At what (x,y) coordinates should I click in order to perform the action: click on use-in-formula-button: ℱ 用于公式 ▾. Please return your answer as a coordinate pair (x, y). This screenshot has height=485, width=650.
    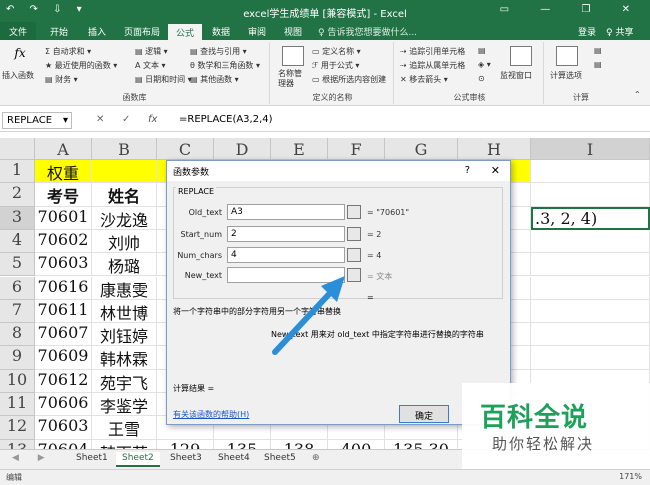
    Looking at the image, I should click on (335, 65).